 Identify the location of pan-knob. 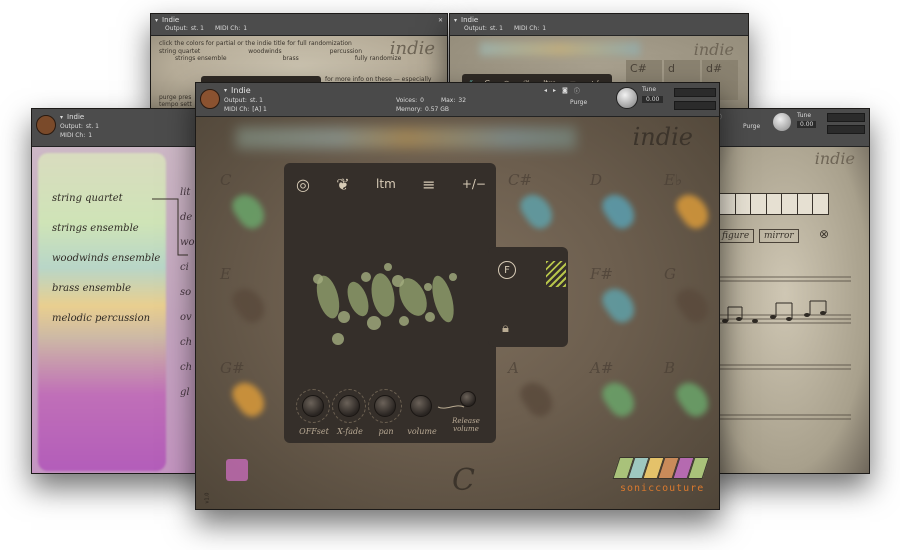
(385, 406).